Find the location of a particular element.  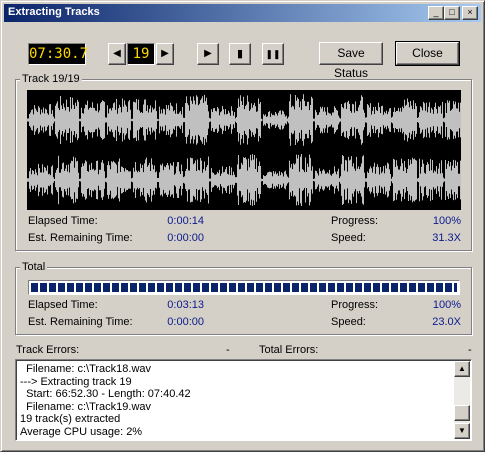

pause-icon: ❚❚ is located at coordinates (273, 54).